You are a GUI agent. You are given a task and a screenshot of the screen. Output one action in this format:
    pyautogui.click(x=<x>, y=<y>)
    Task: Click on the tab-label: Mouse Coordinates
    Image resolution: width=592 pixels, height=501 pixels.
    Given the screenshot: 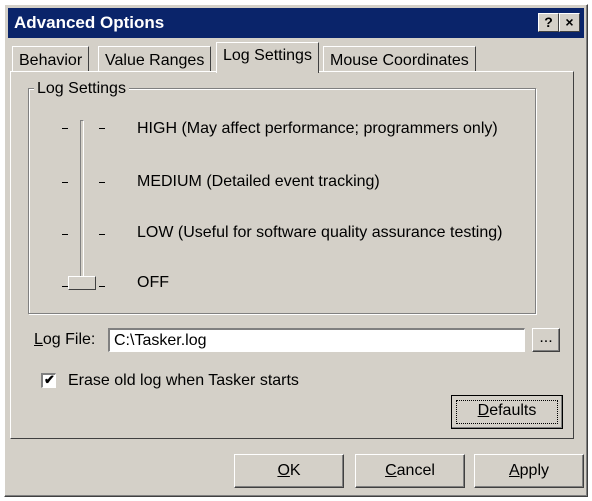 What is the action you would take?
    pyautogui.click(x=399, y=60)
    